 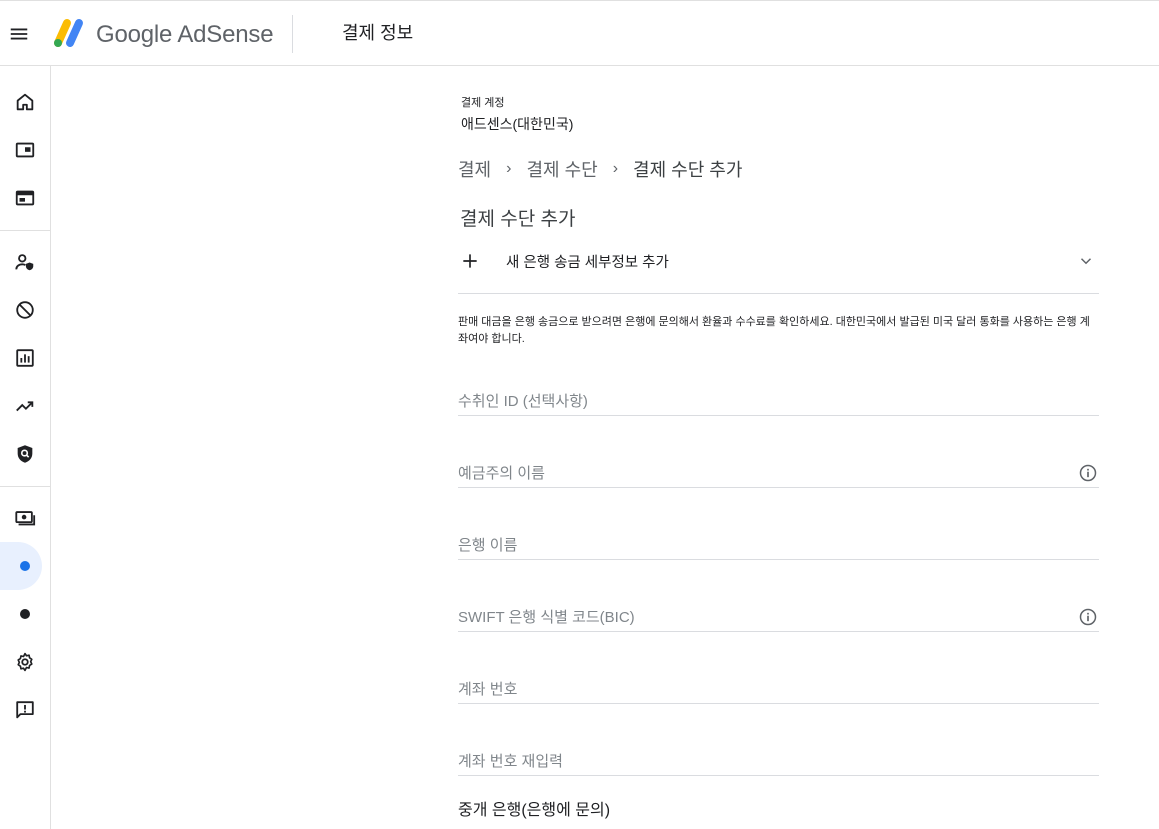 I want to click on swift-code-field, so click(x=778, y=612).